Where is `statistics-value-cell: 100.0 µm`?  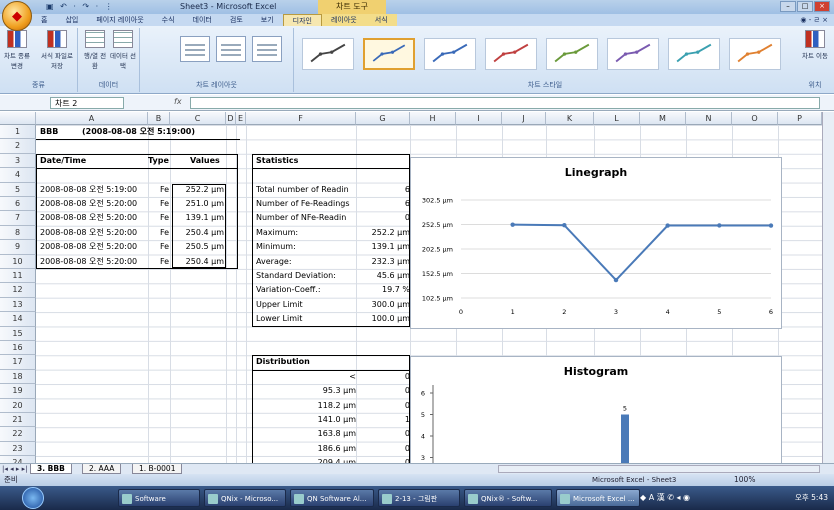 statistics-value-cell: 100.0 µm is located at coordinates (384, 319).